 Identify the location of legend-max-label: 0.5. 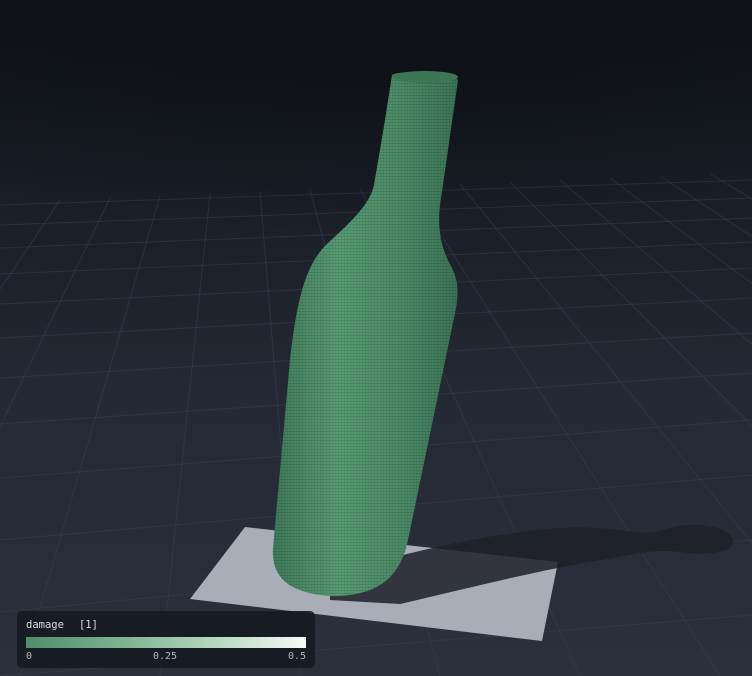
(296, 656).